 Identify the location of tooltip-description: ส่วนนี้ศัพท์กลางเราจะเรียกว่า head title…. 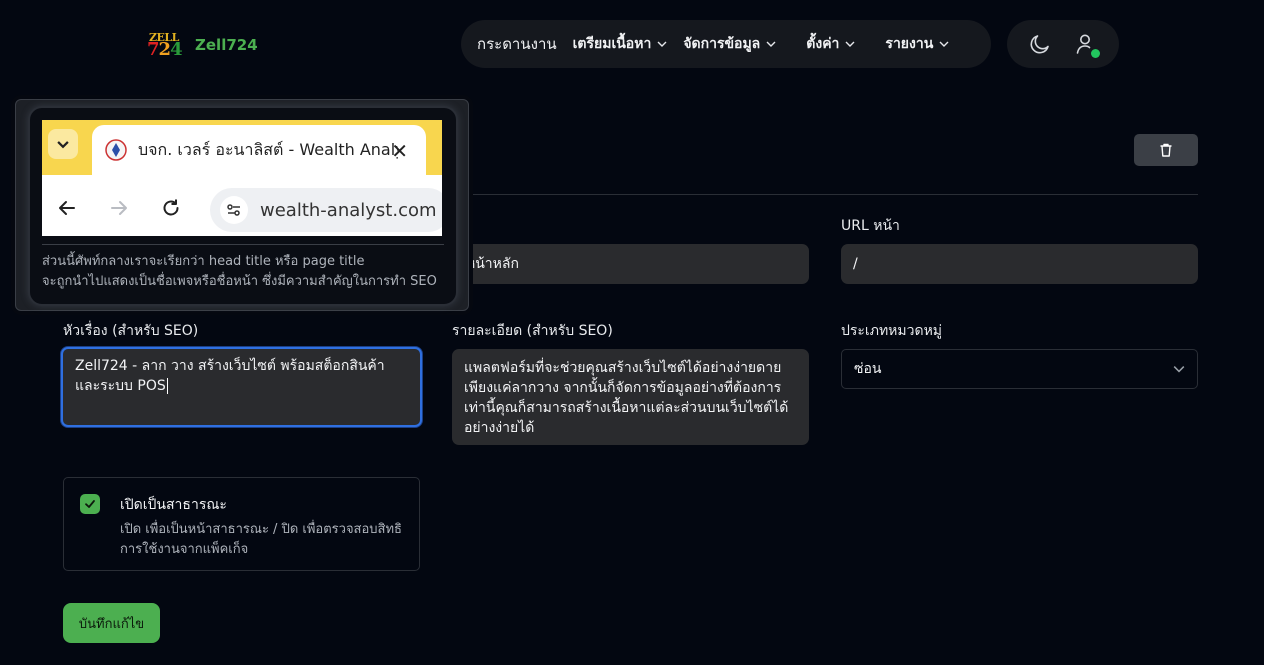
(239, 271).